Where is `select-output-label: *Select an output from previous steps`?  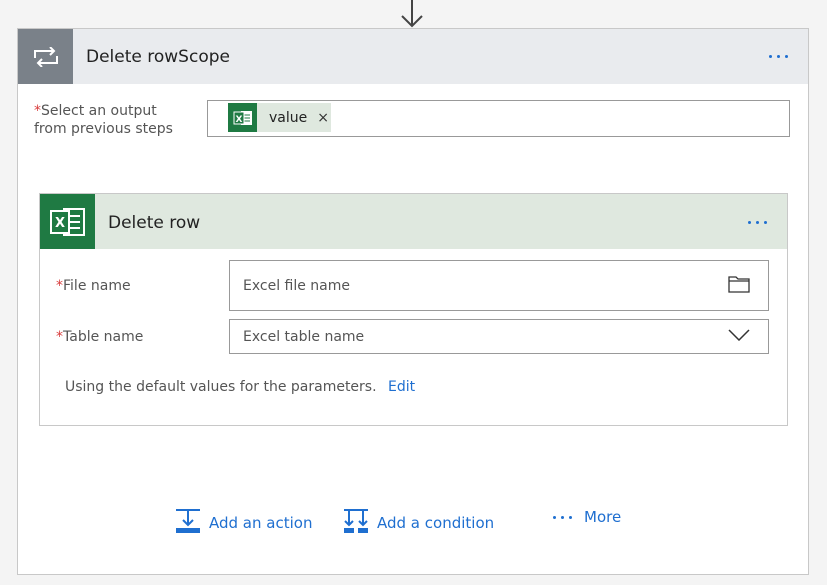 select-output-label: *Select an output from previous steps is located at coordinates (103, 120).